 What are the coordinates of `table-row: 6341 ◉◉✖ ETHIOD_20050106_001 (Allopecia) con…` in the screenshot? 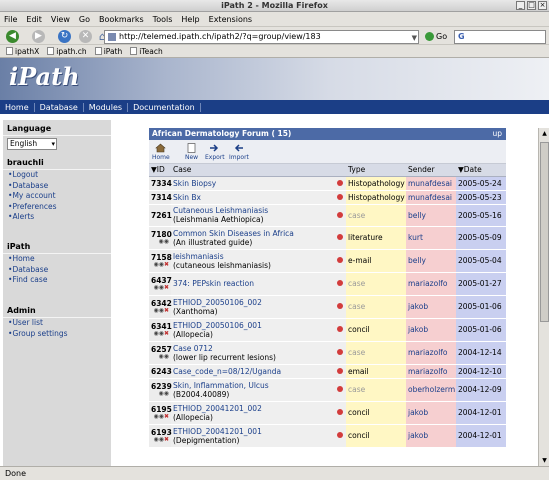 It's located at (327, 330).